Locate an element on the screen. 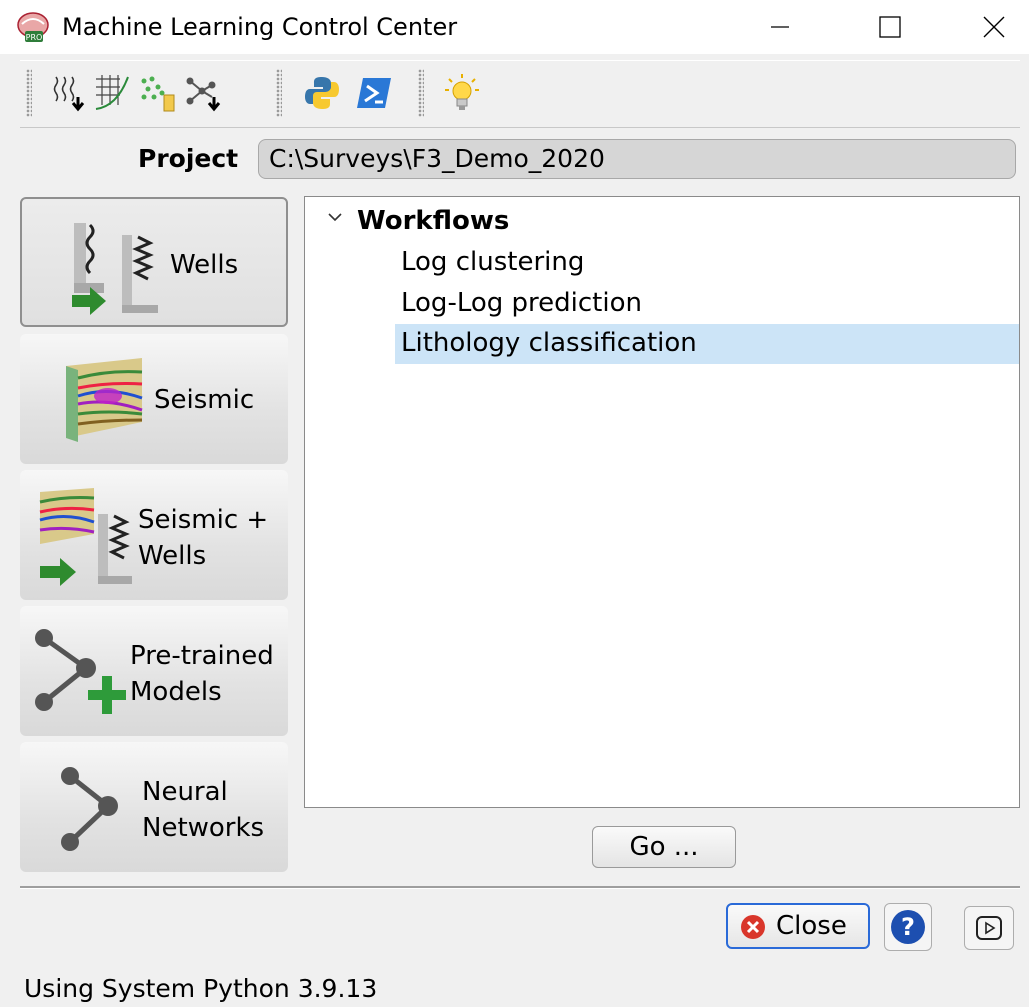  category-button-seismic-wells: Seismic + Wells is located at coordinates (154, 535).